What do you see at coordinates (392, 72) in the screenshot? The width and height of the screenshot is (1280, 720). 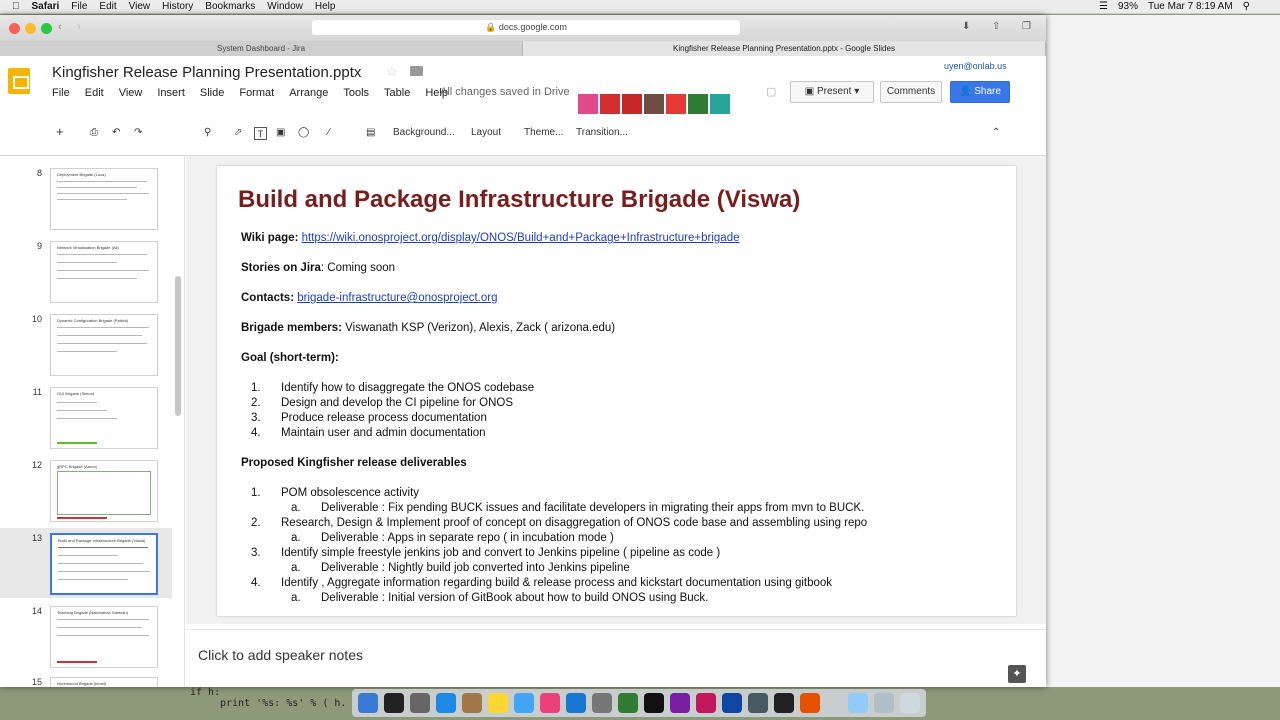 I see `star-icon: ☆` at bounding box center [392, 72].